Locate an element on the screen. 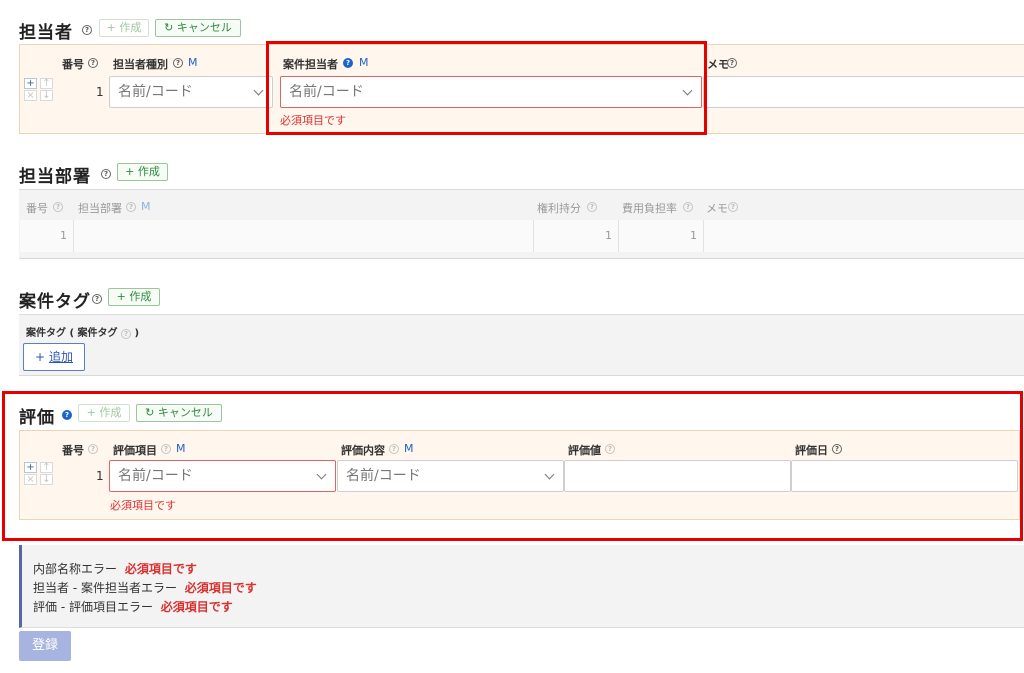  memo-input is located at coordinates (863, 92).